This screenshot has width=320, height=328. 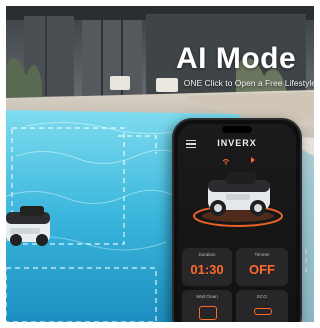 What do you see at coordinates (208, 313) in the screenshot?
I see `wall-clean-icon` at bounding box center [208, 313].